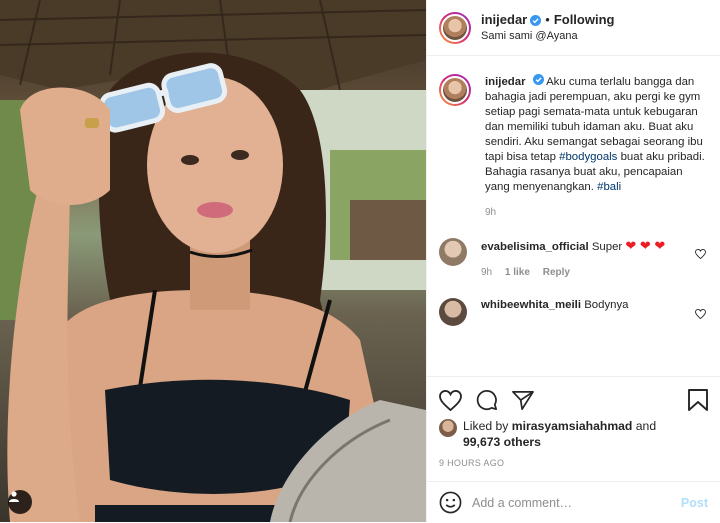  What do you see at coordinates (490, 212) in the screenshot?
I see `caption-time: 9h` at bounding box center [490, 212].